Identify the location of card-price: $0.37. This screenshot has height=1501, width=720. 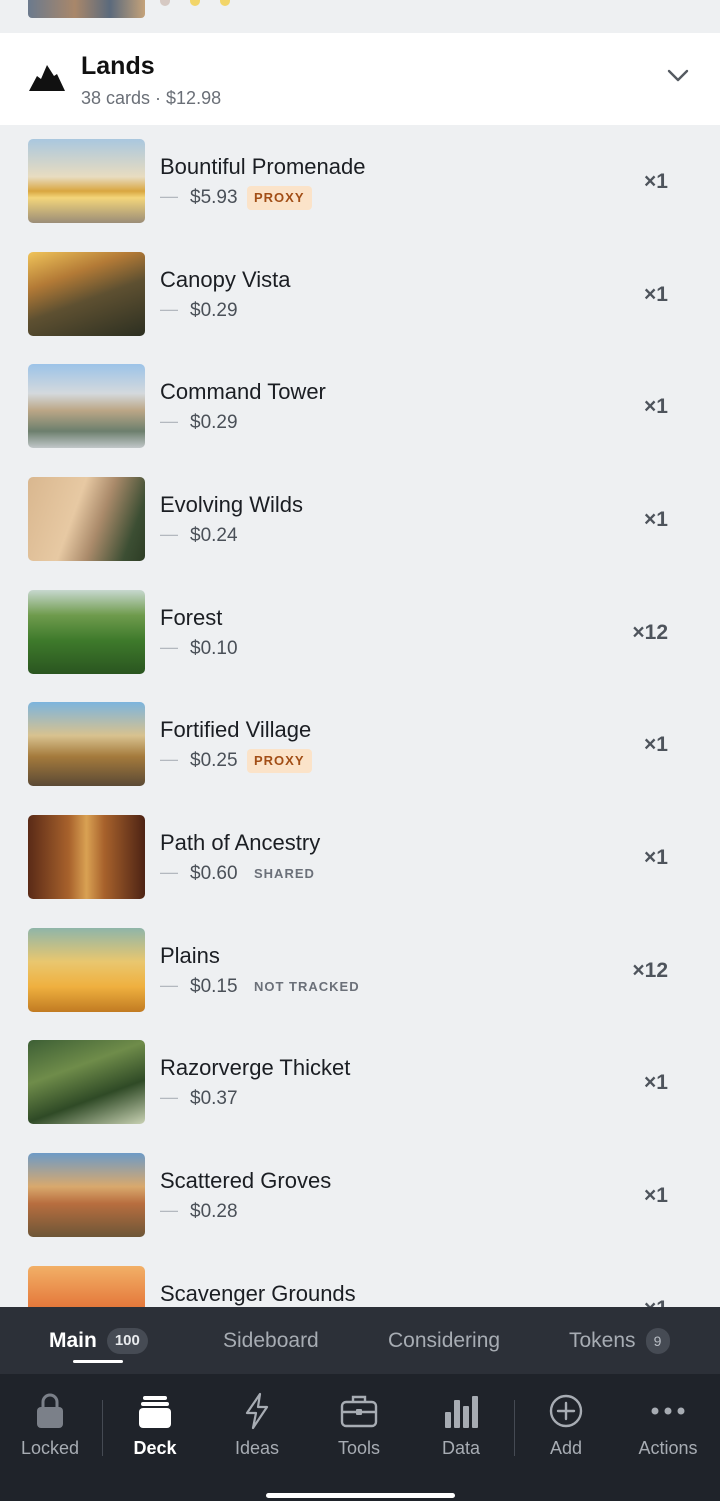
(214, 1098).